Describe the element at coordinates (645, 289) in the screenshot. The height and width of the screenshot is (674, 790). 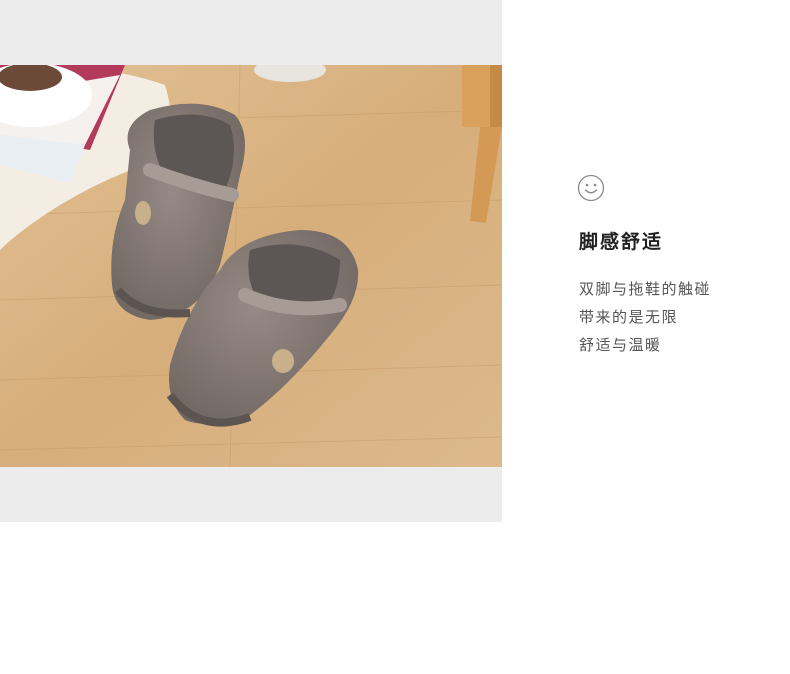
I see `feature-line-1: 双脚与拖鞋的触碰` at that location.